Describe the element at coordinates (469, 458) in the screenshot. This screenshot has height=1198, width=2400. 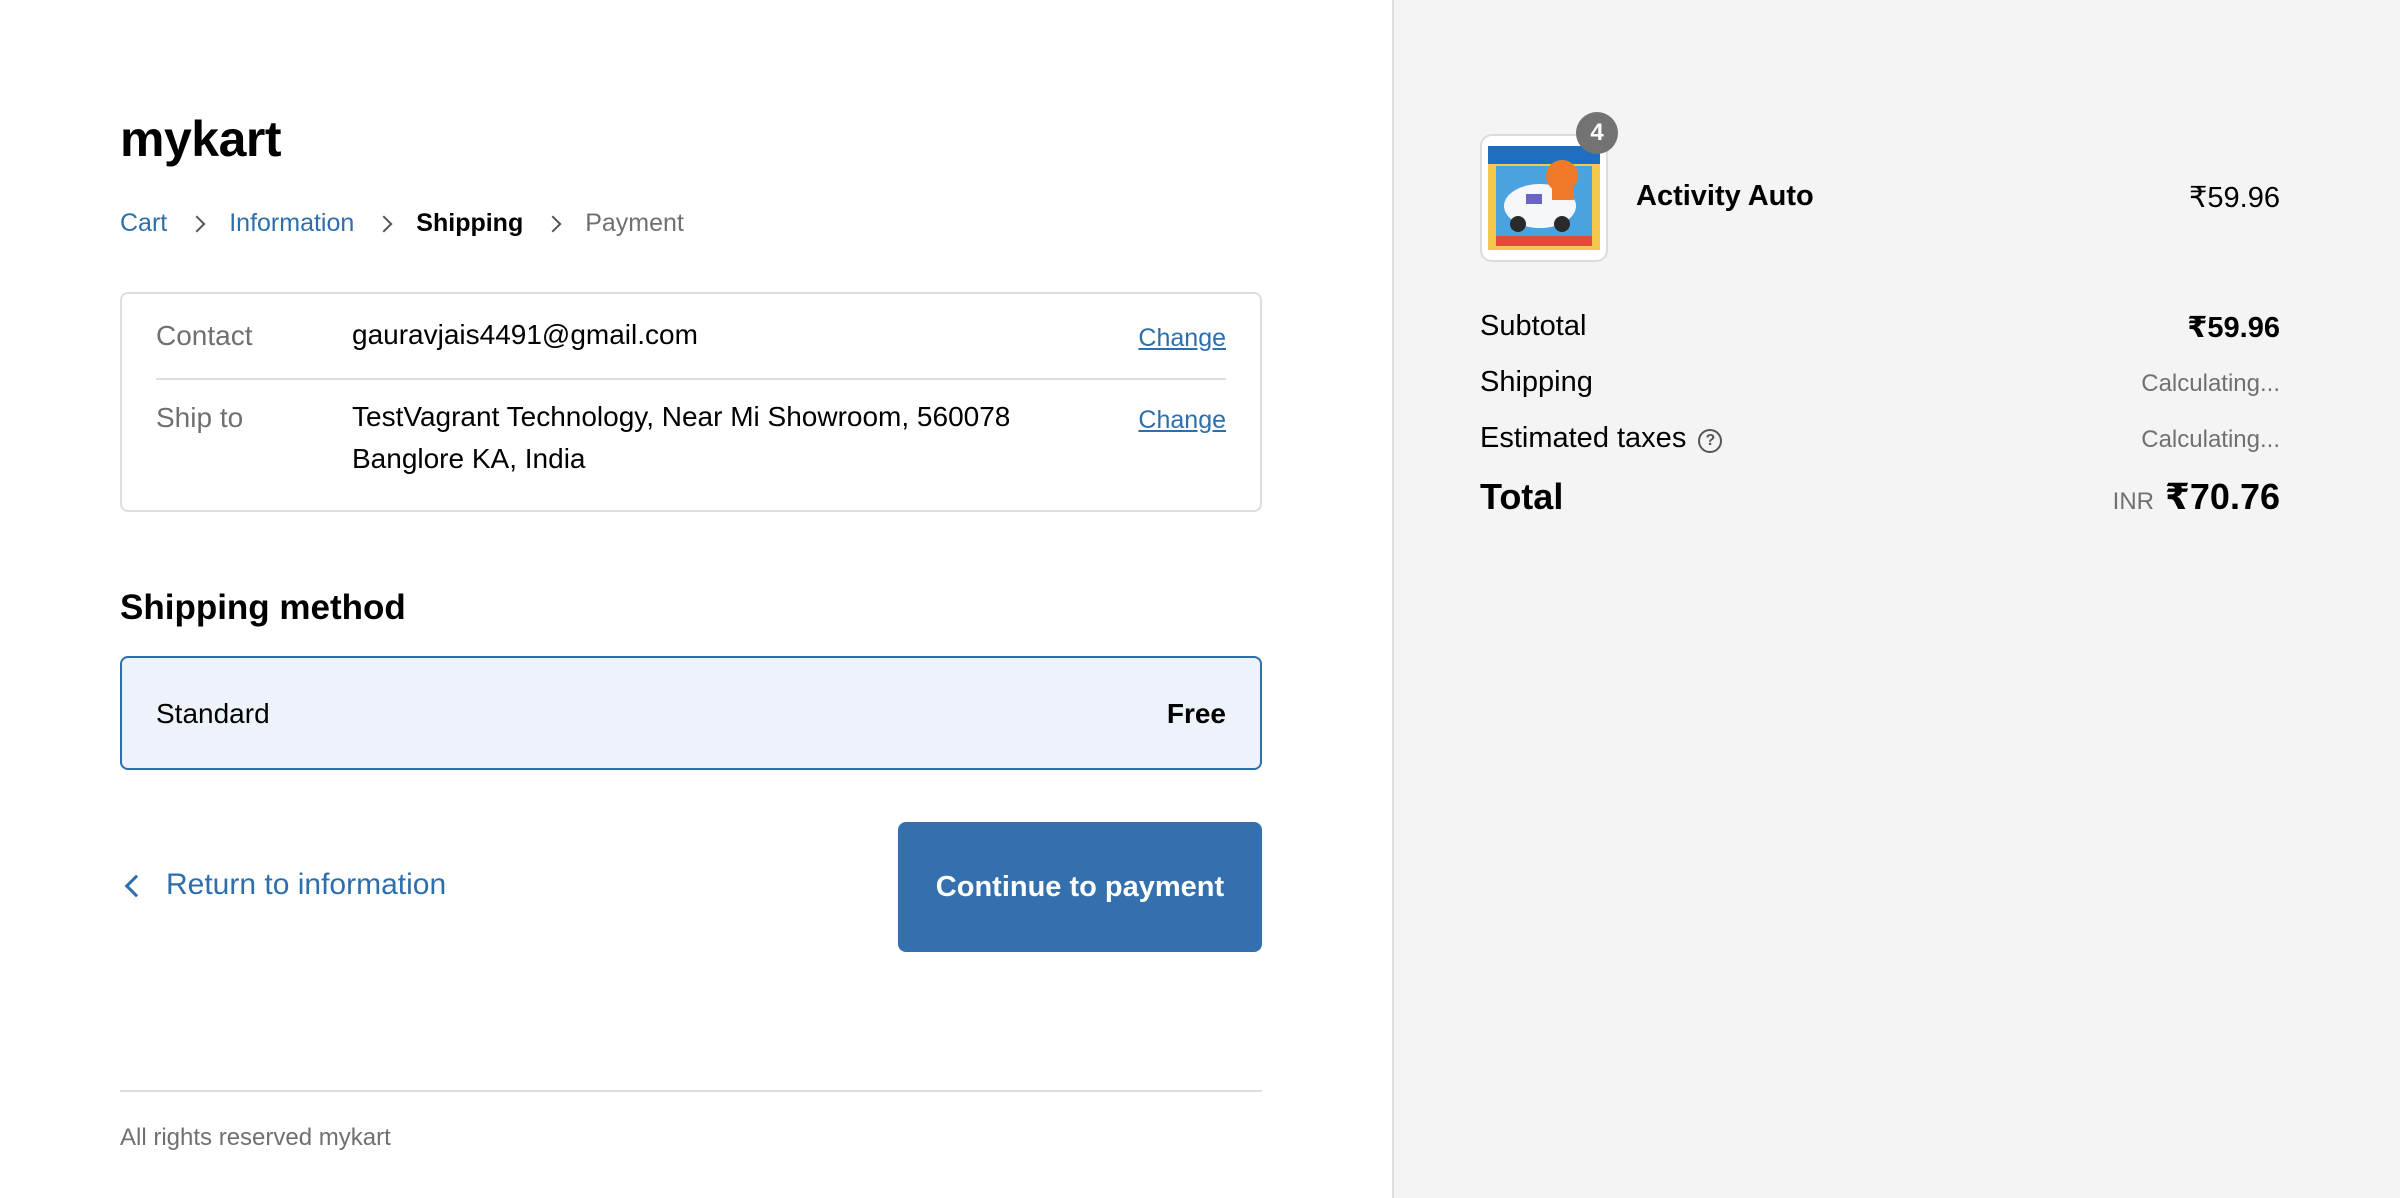
I see `ship-to-line2: Banglore KA, India` at that location.